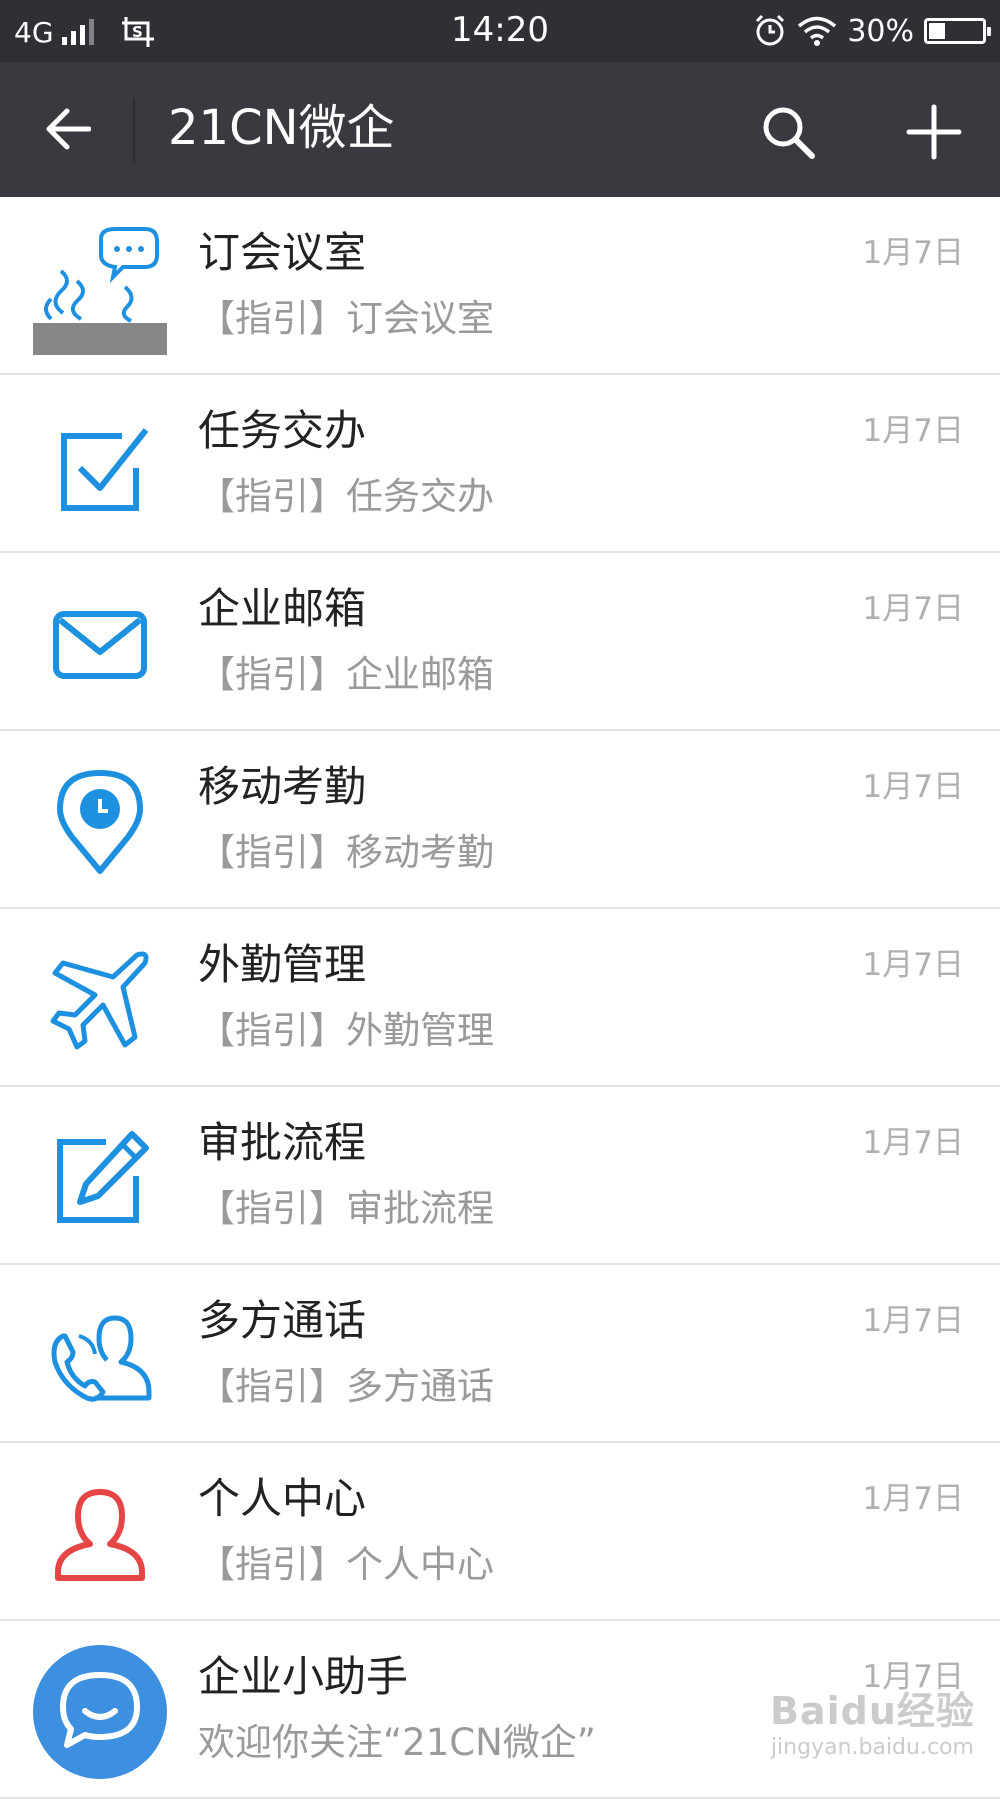 The image size is (1000, 1799). Describe the element at coordinates (346, 1208) in the screenshot. I see `item-subtitle: 【指引】审批流程` at that location.